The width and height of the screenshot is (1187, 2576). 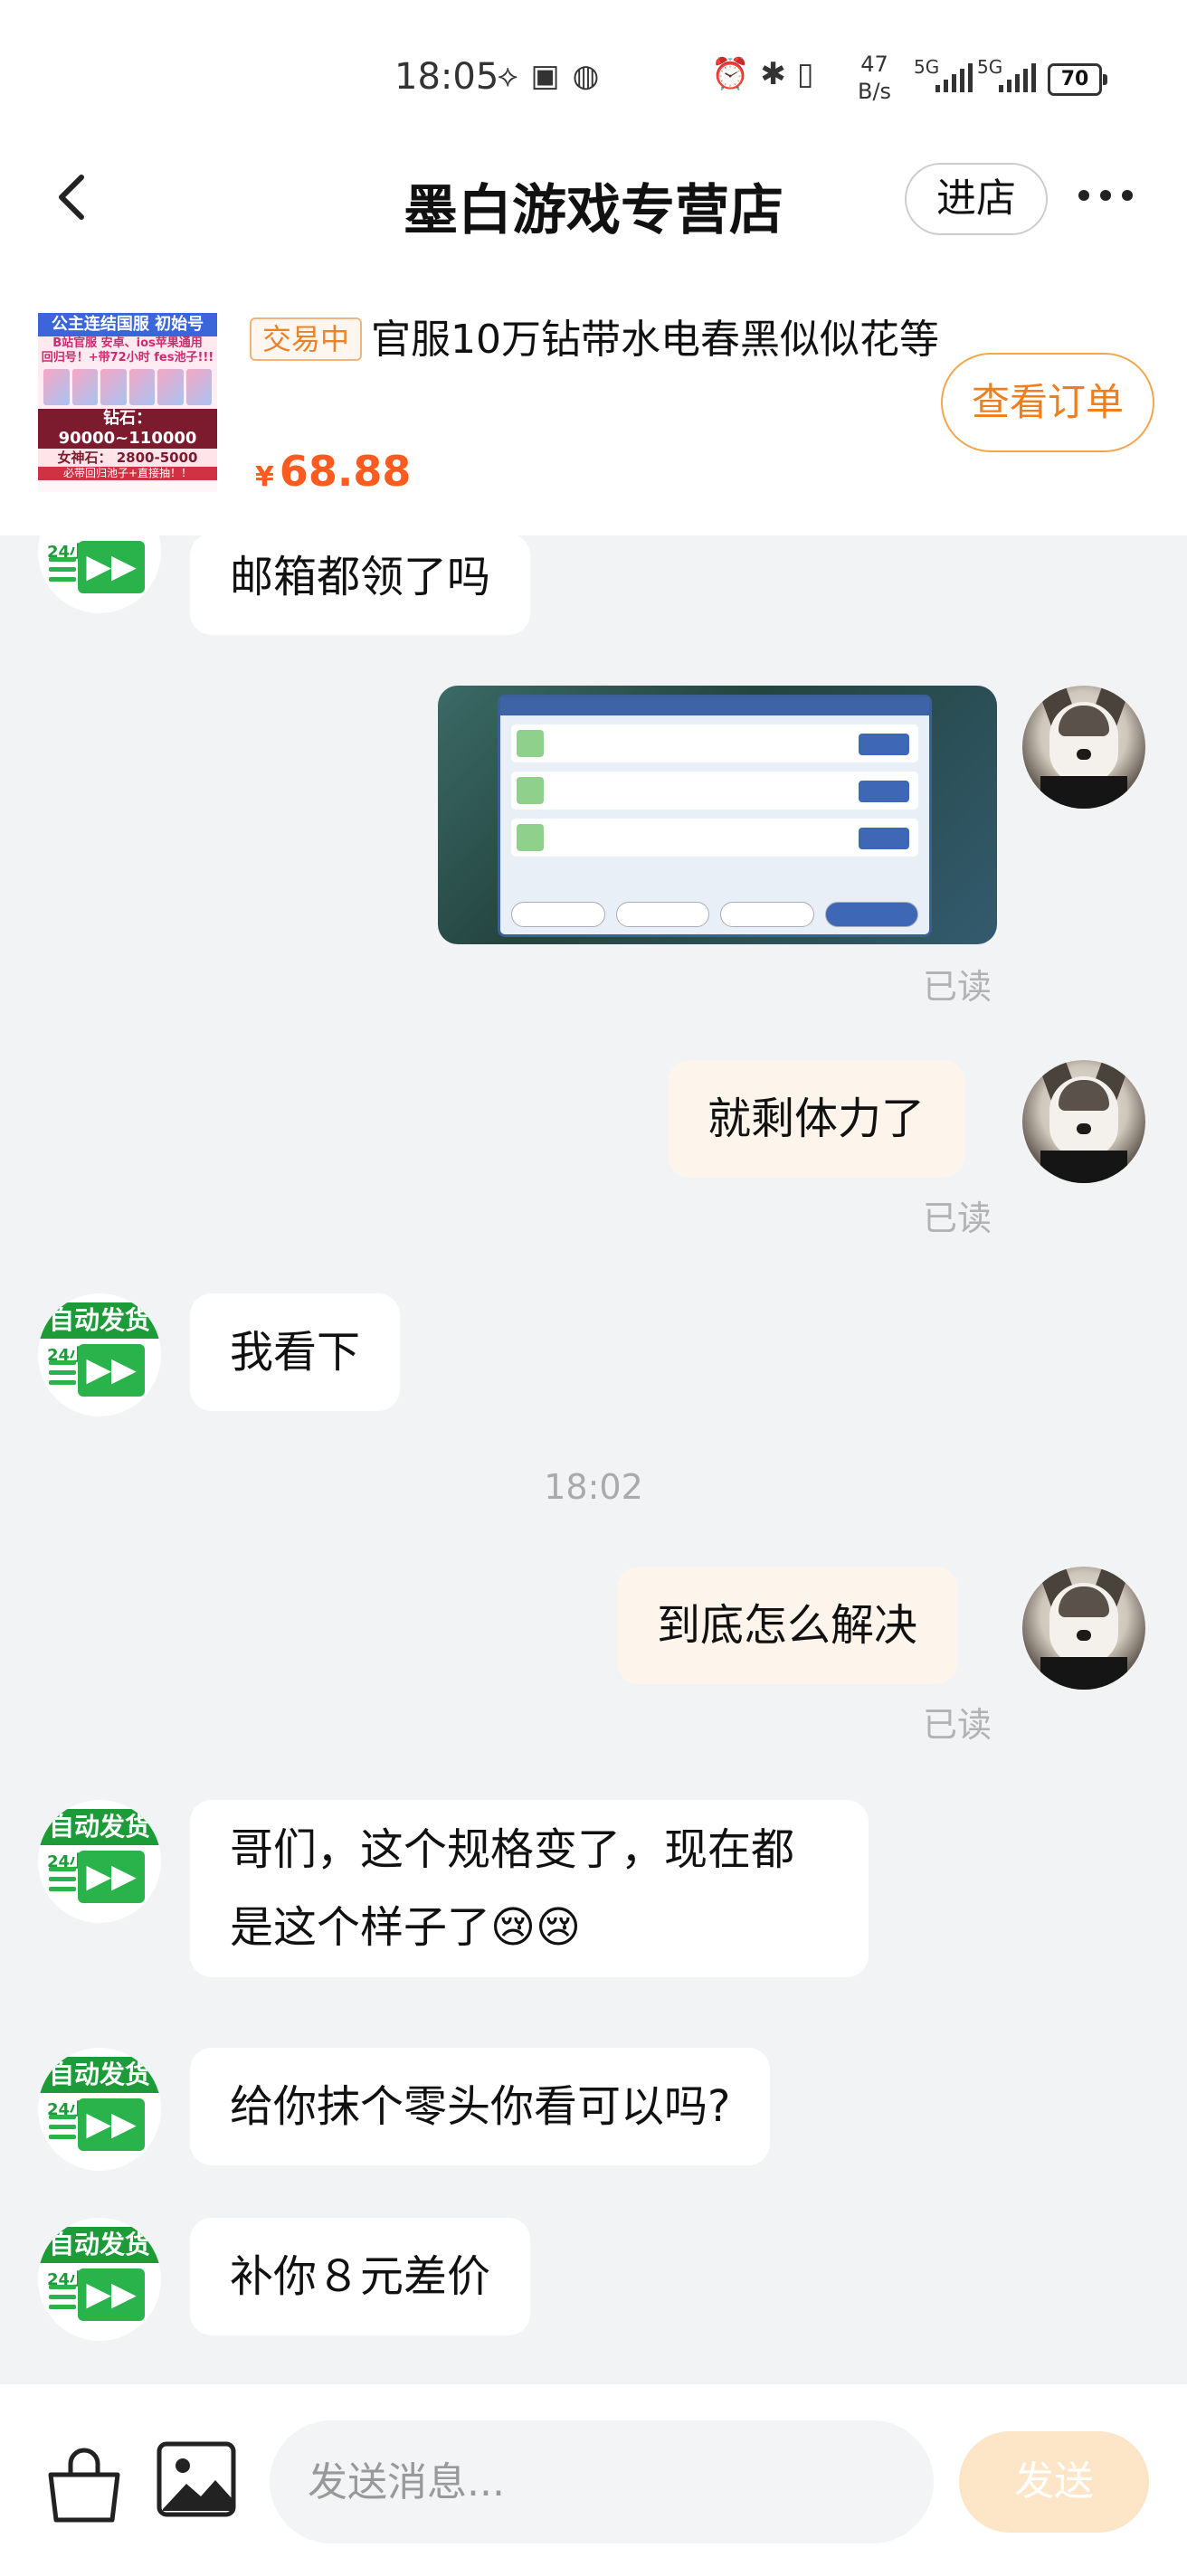 What do you see at coordinates (586, 76) in the screenshot?
I see `wechat-icon: ◍` at bounding box center [586, 76].